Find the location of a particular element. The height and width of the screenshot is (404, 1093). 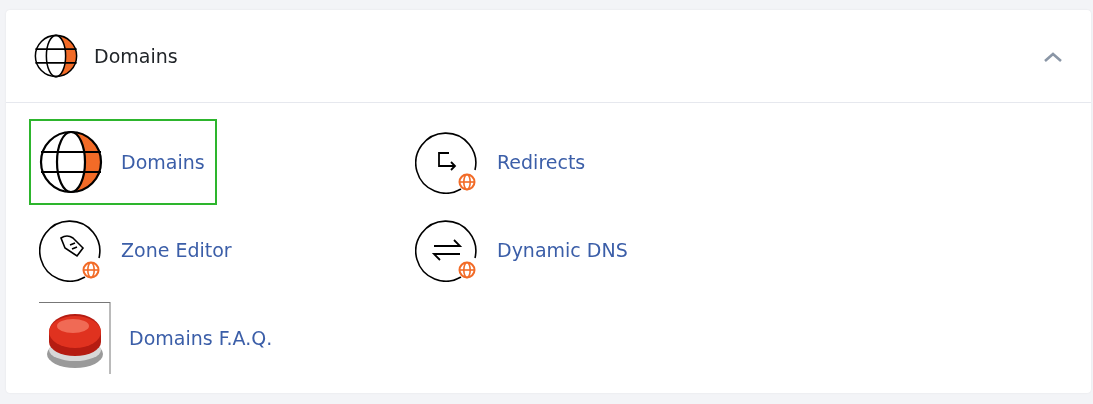

tool-link: Zone Editor is located at coordinates (136, 250).